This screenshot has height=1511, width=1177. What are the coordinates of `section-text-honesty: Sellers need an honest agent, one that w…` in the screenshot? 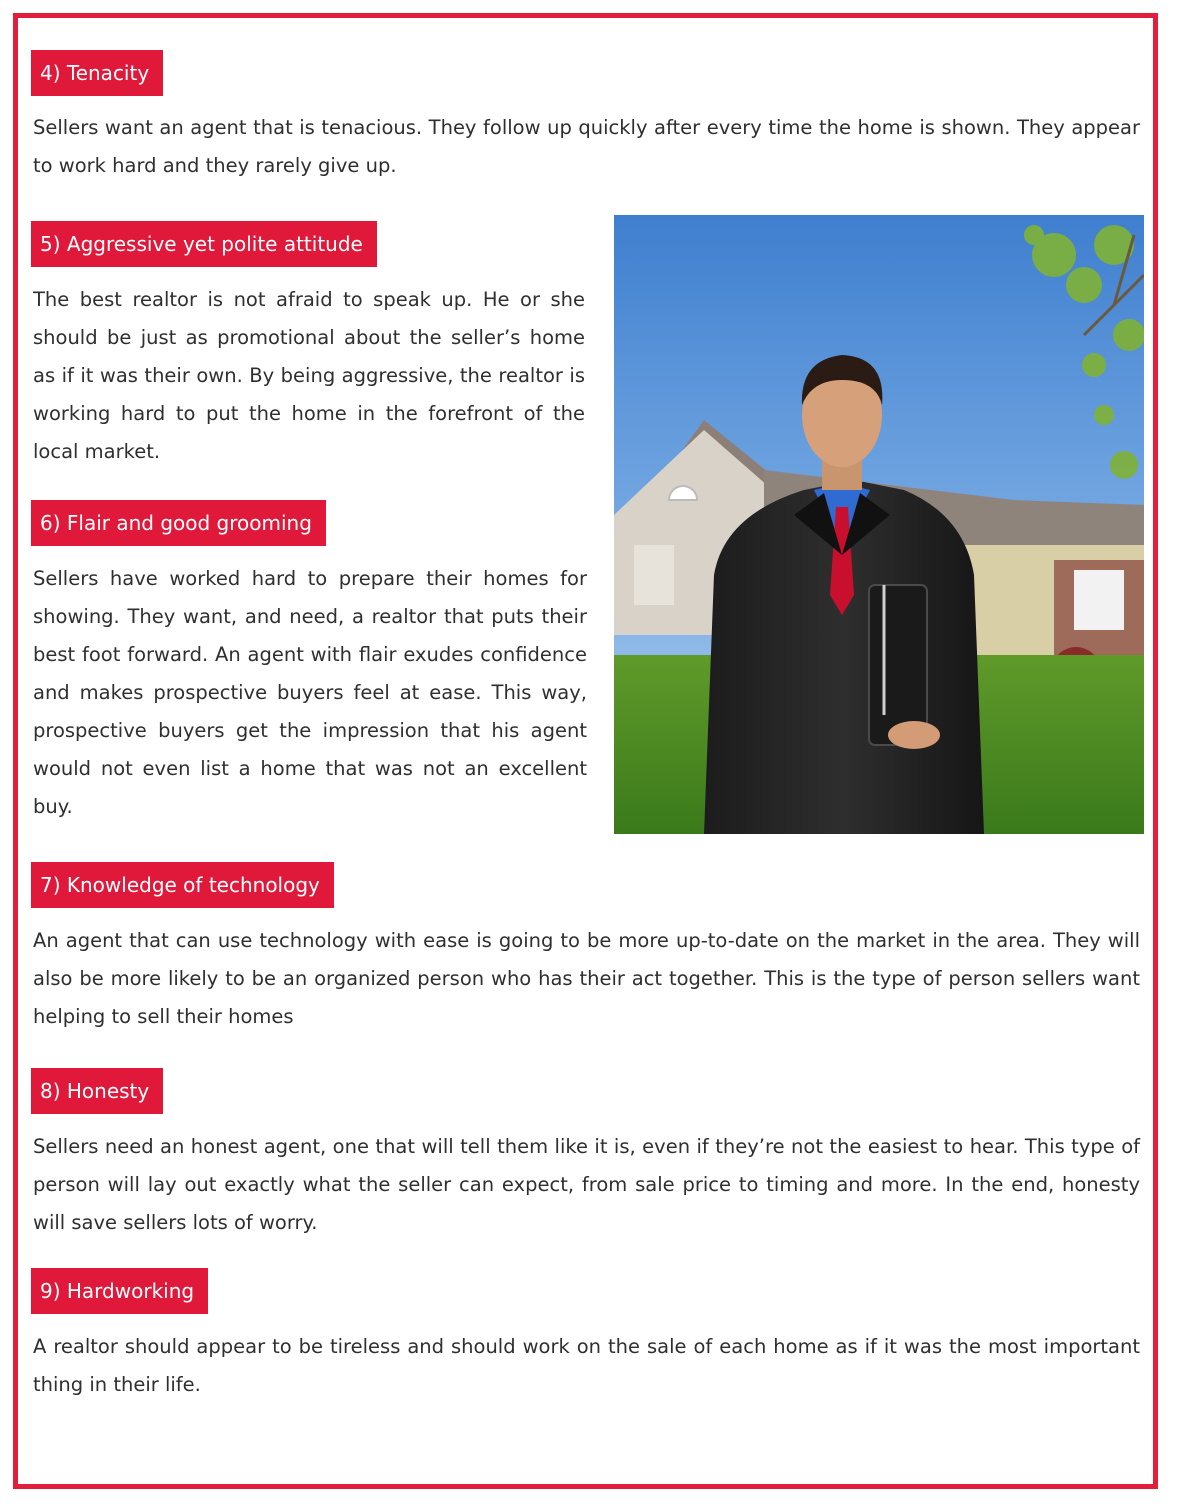 It's located at (586, 1184).